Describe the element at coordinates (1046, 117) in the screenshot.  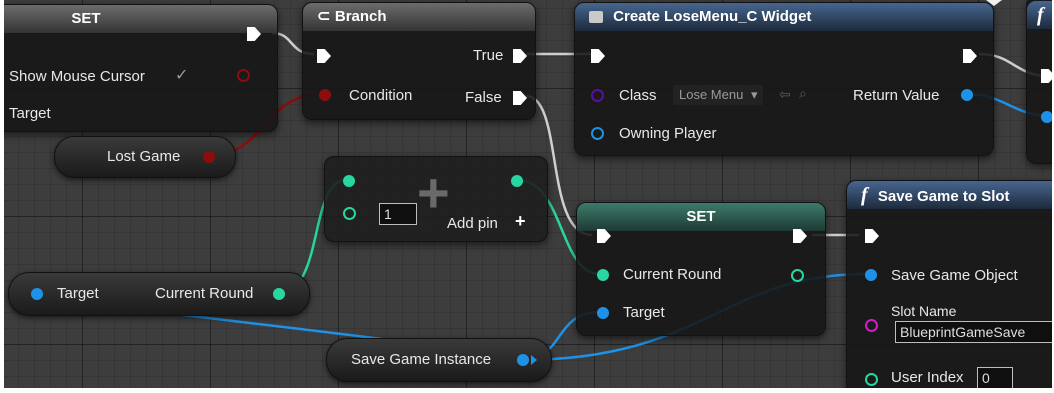
I see `object-in-pin` at that location.